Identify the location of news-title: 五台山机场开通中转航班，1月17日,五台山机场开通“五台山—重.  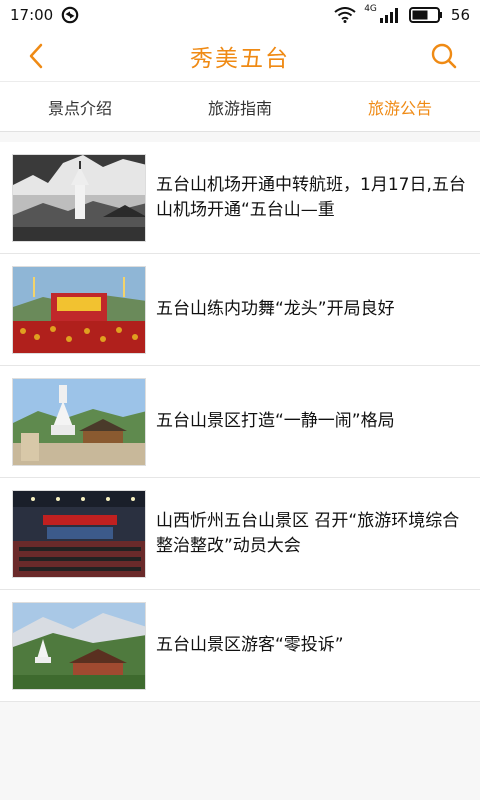
(311, 197).